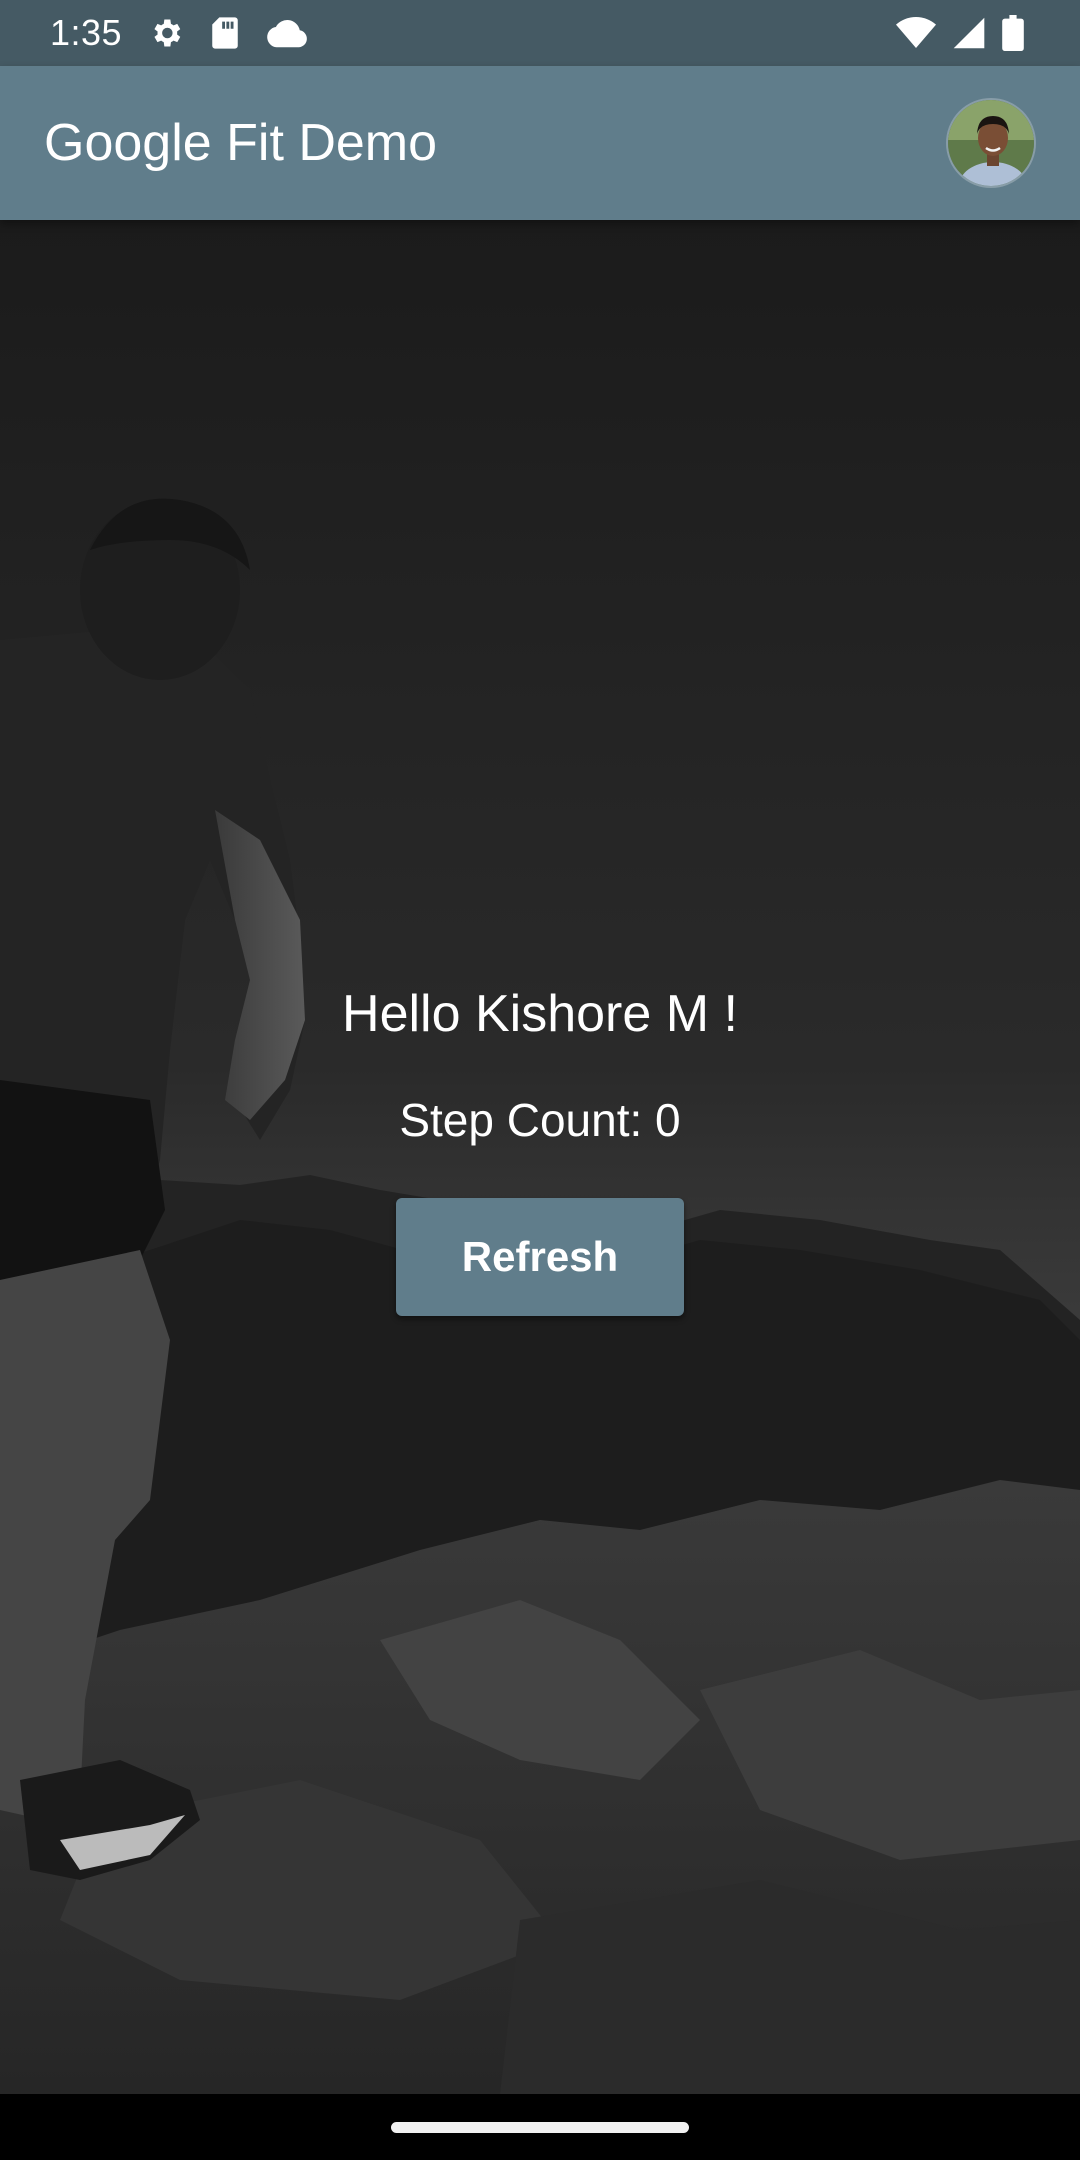 The image size is (1080, 2160). I want to click on app-bar: Google Fit Demo, so click(540, 143).